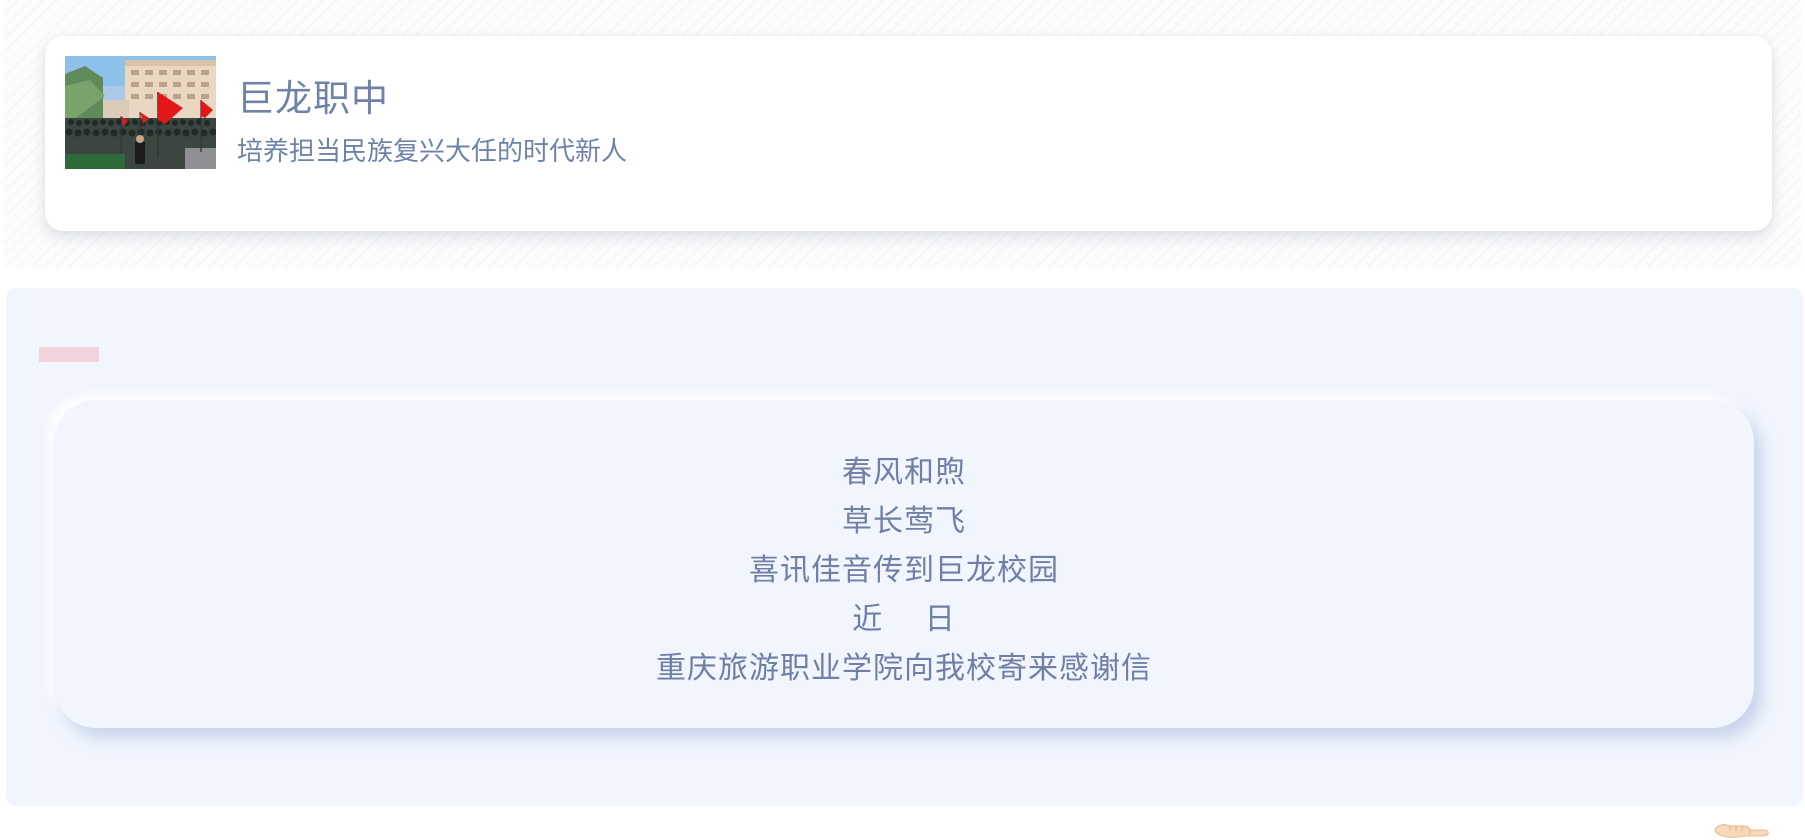 The width and height of the screenshot is (1805, 840). Describe the element at coordinates (140, 112) in the screenshot. I see `school-assembly-photo` at that location.